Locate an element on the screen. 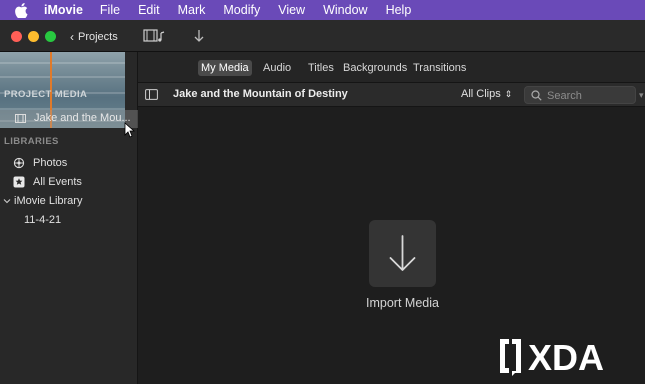  more-options-icon: ▾ is located at coordinates (641, 95).